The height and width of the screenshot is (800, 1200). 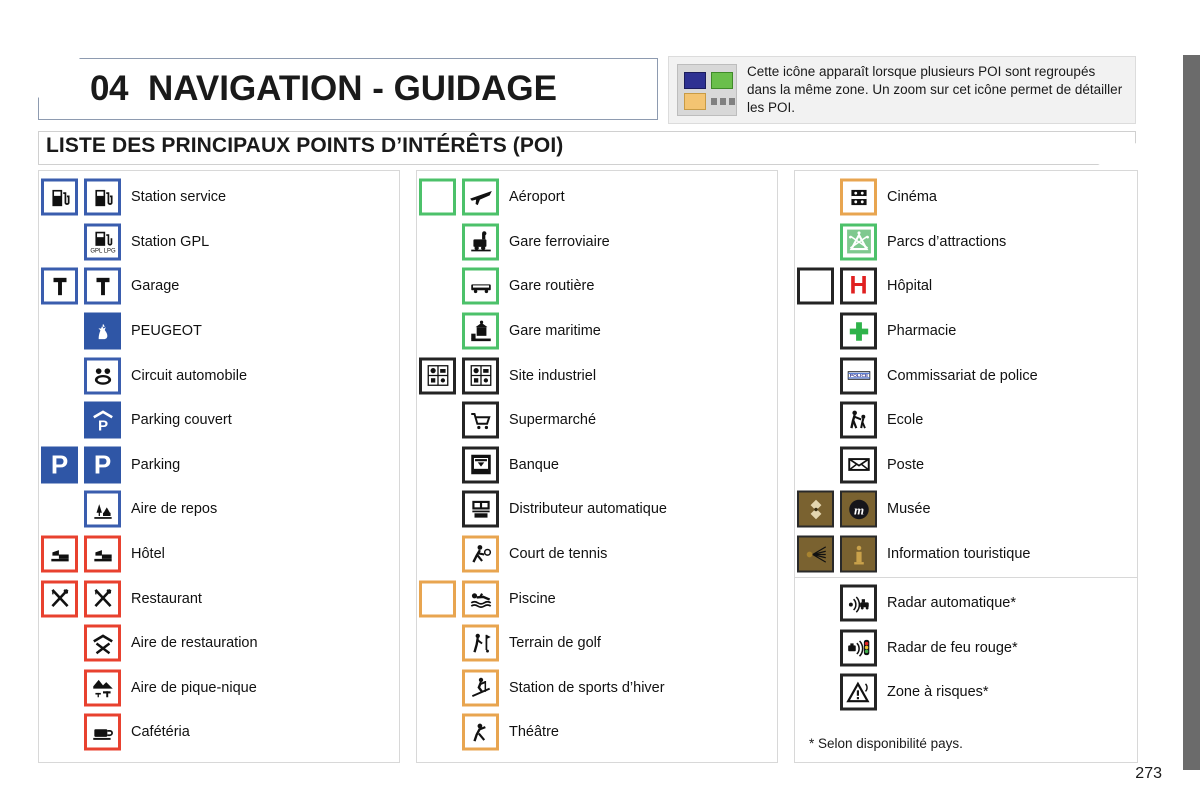 I want to click on poi-swimmer-icon, so click(x=480, y=599).